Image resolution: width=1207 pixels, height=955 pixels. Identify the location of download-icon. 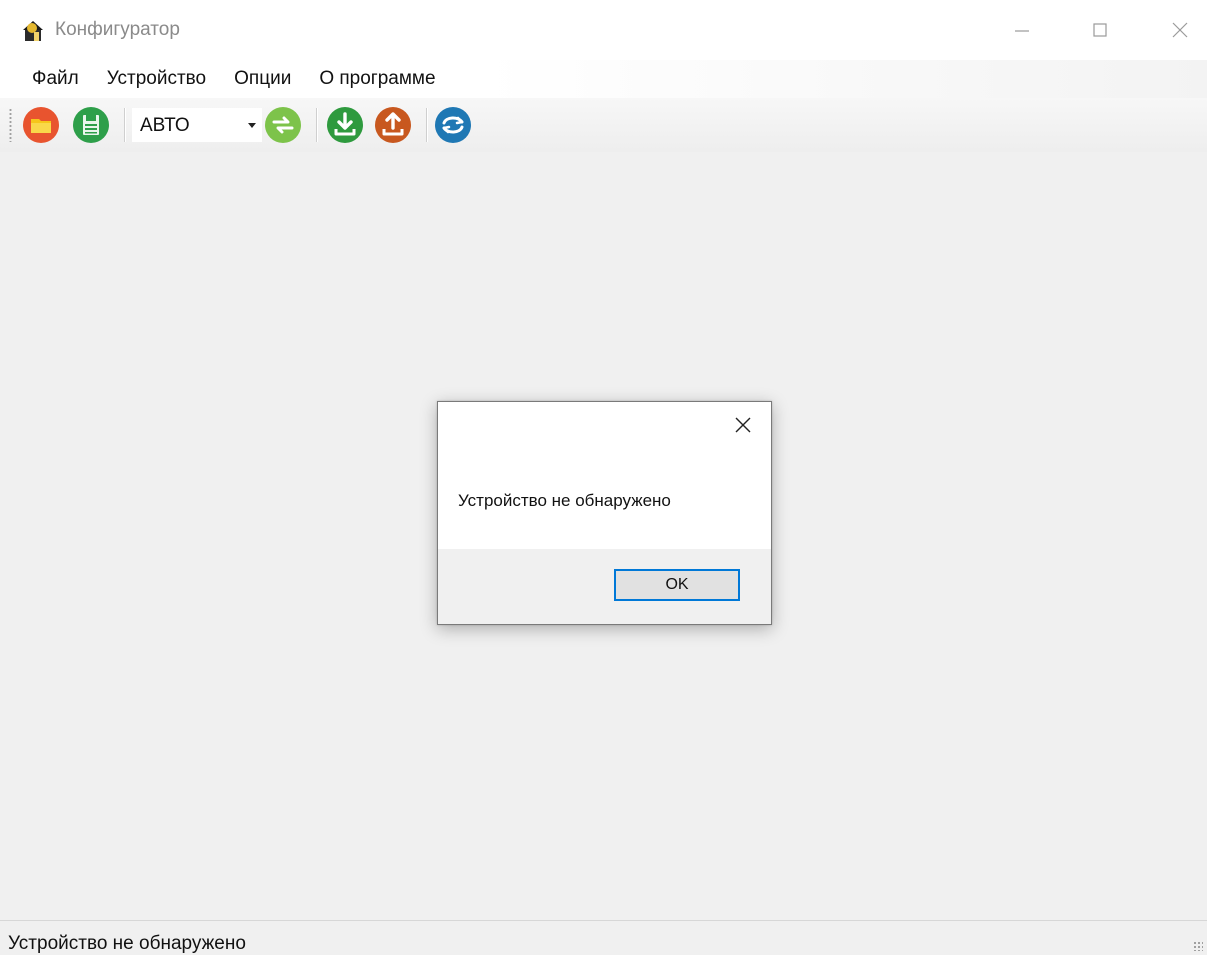
(345, 125).